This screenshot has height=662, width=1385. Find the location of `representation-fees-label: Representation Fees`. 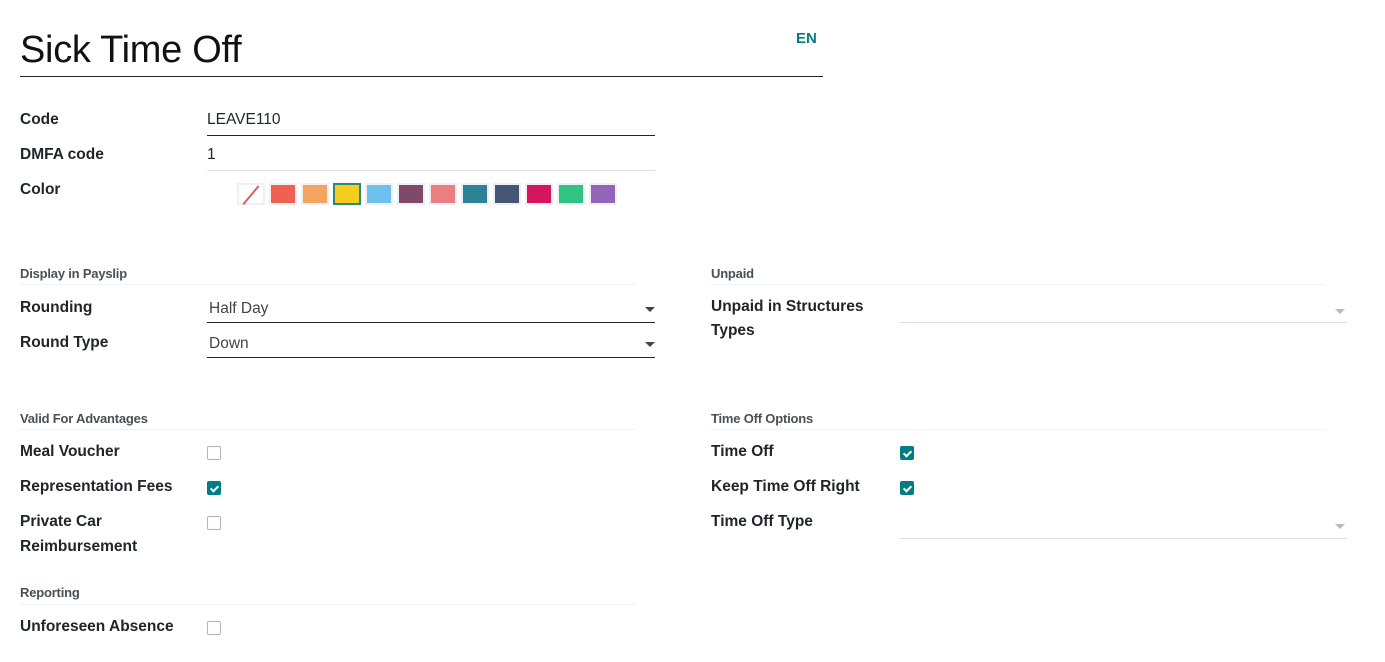

representation-fees-label: Representation Fees is located at coordinates (96, 486).